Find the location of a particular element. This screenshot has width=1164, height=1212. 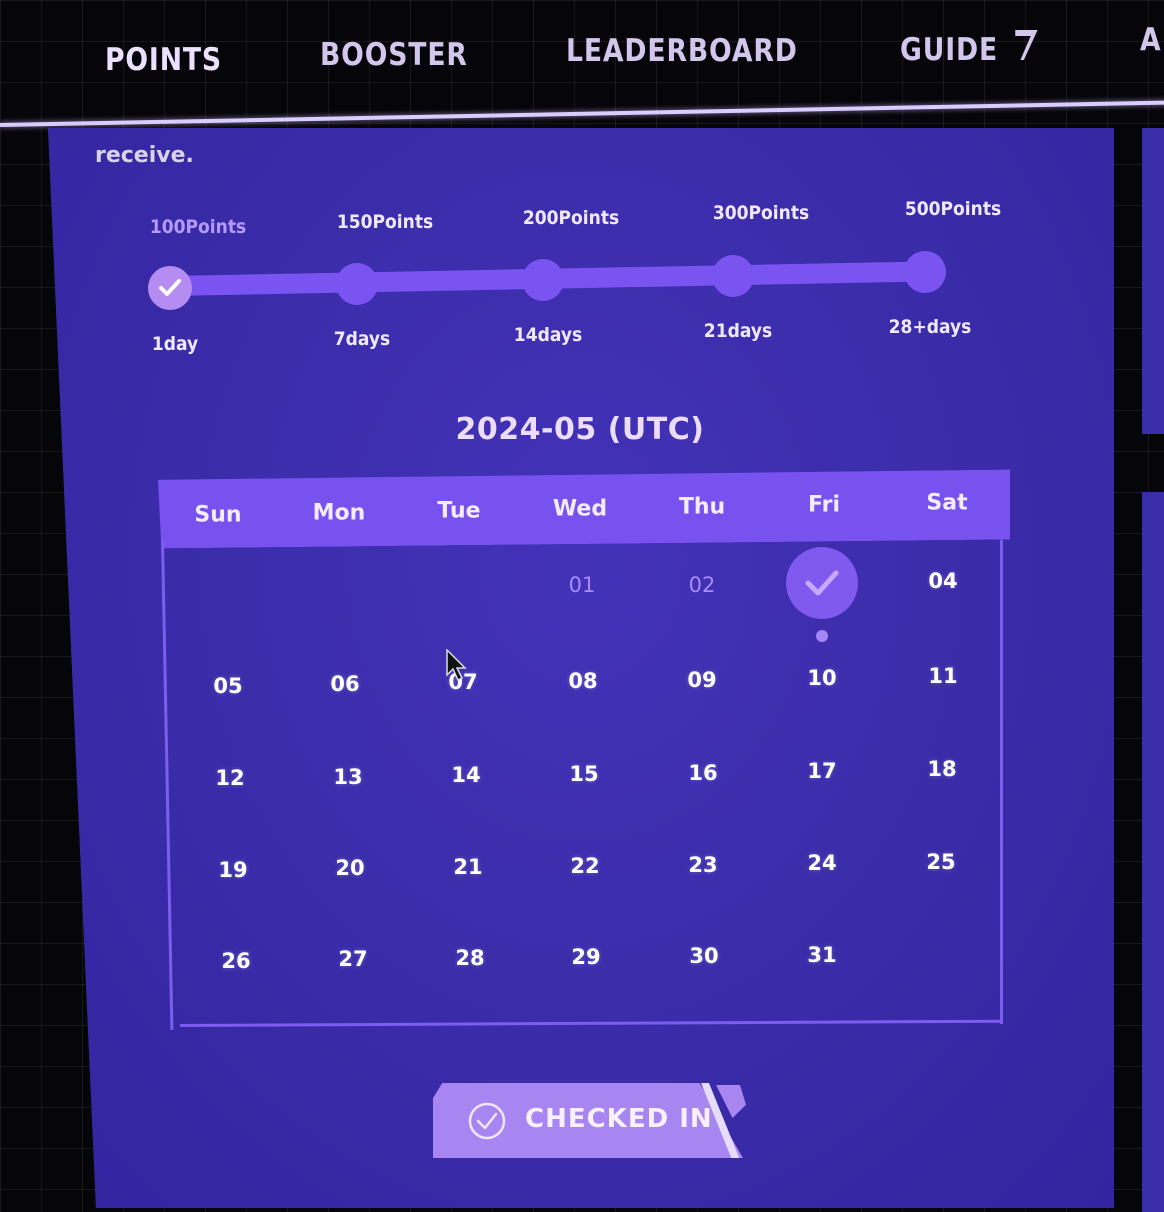

calendar-day: 31 is located at coordinates (821, 955).